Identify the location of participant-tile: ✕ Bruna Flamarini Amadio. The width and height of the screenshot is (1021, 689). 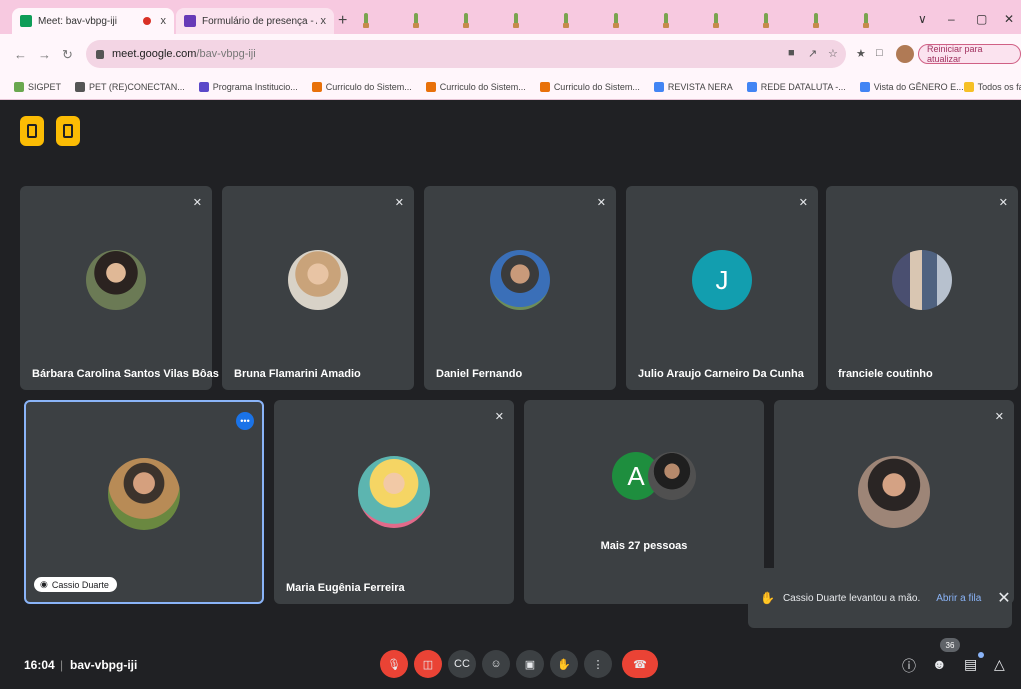
(318, 288).